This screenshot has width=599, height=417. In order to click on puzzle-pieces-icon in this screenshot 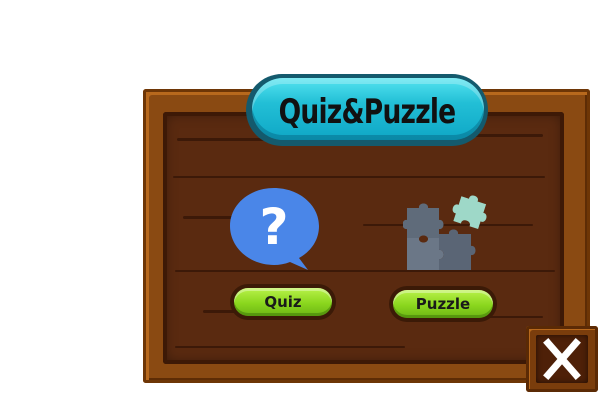, I will do `click(449, 231)`.